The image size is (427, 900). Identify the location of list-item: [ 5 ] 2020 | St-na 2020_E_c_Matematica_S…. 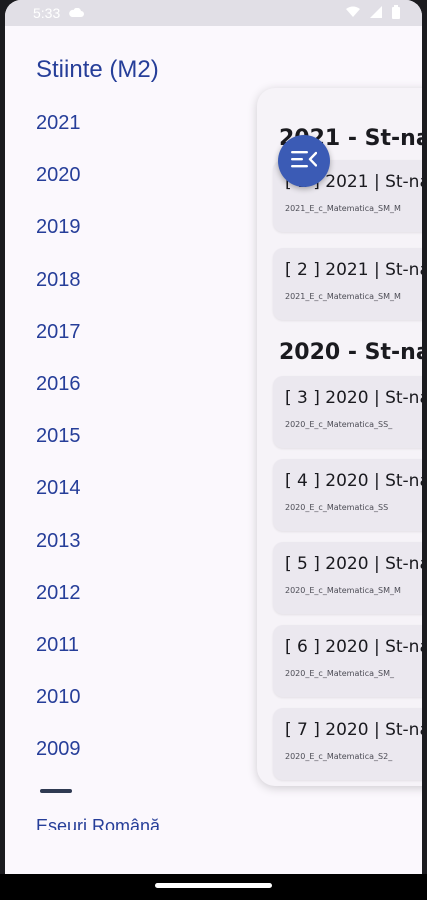
(347, 578).